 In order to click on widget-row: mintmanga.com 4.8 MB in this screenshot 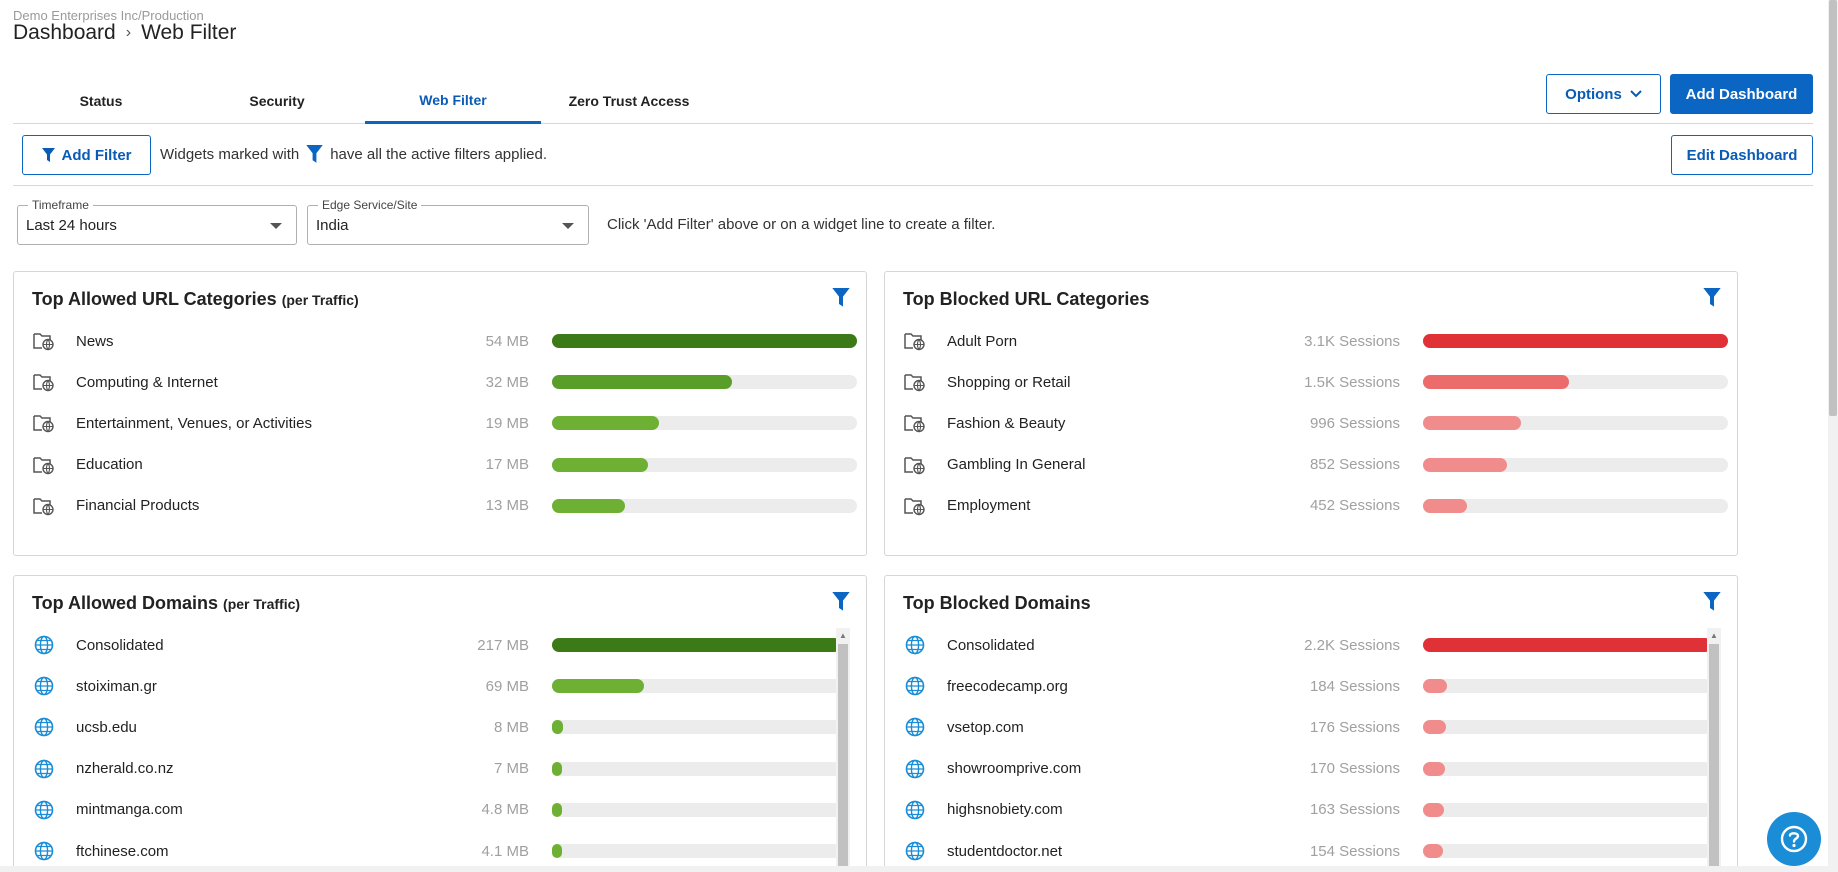, I will do `click(280, 810)`.